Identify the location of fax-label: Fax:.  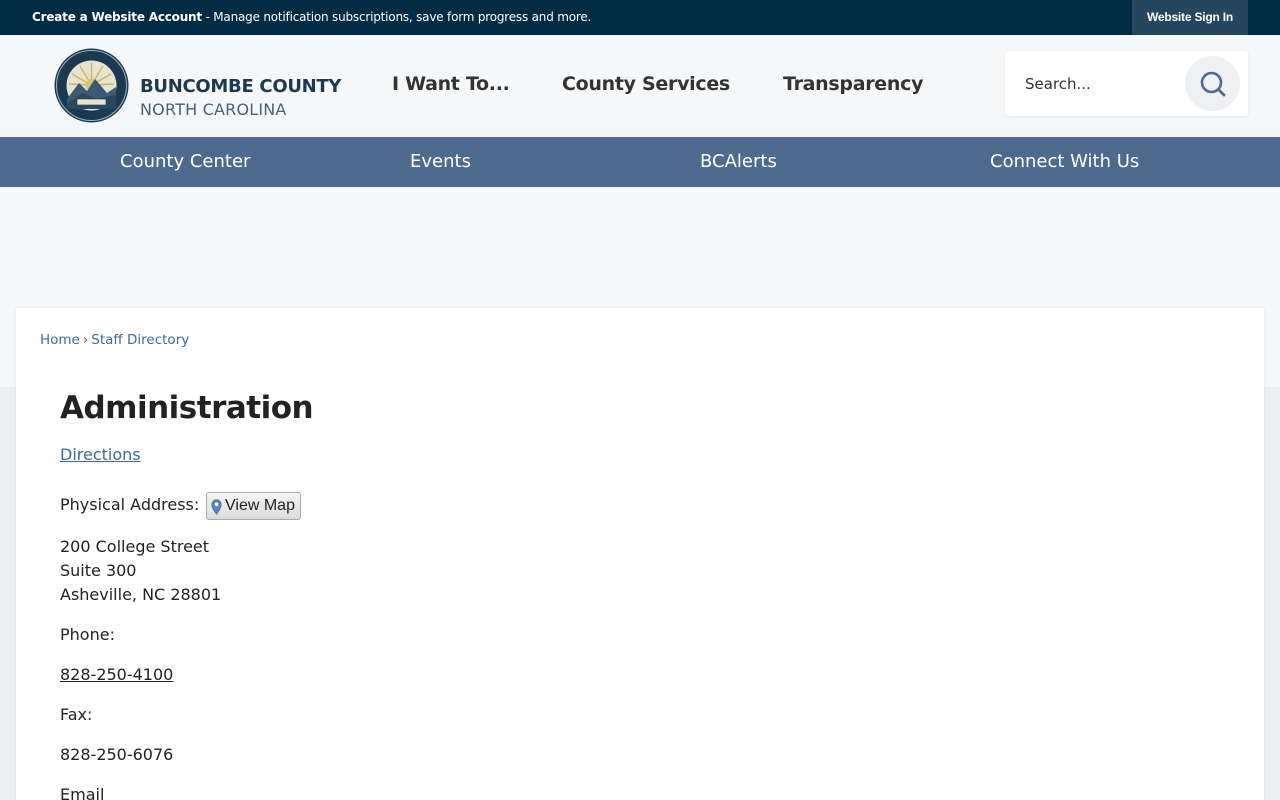
(76, 714).